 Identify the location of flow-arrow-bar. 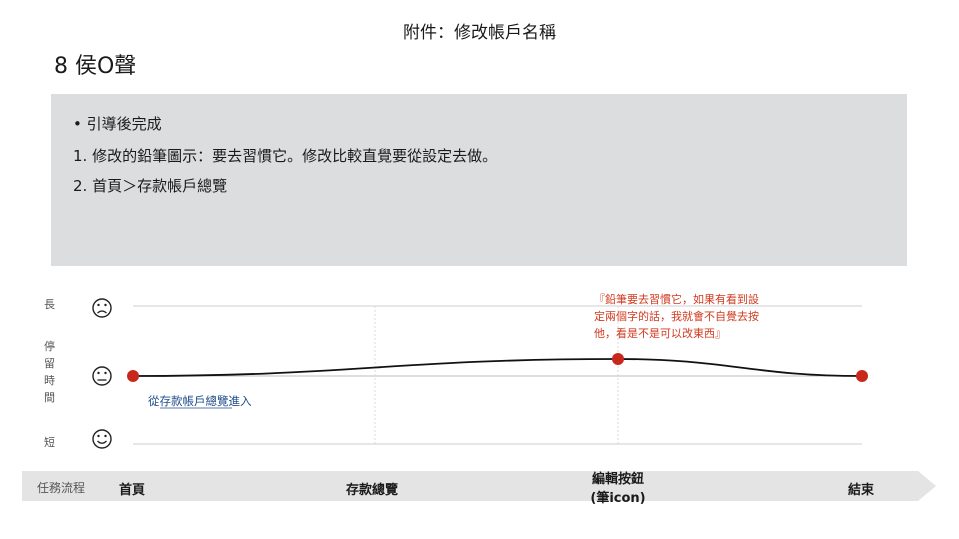
(479, 486).